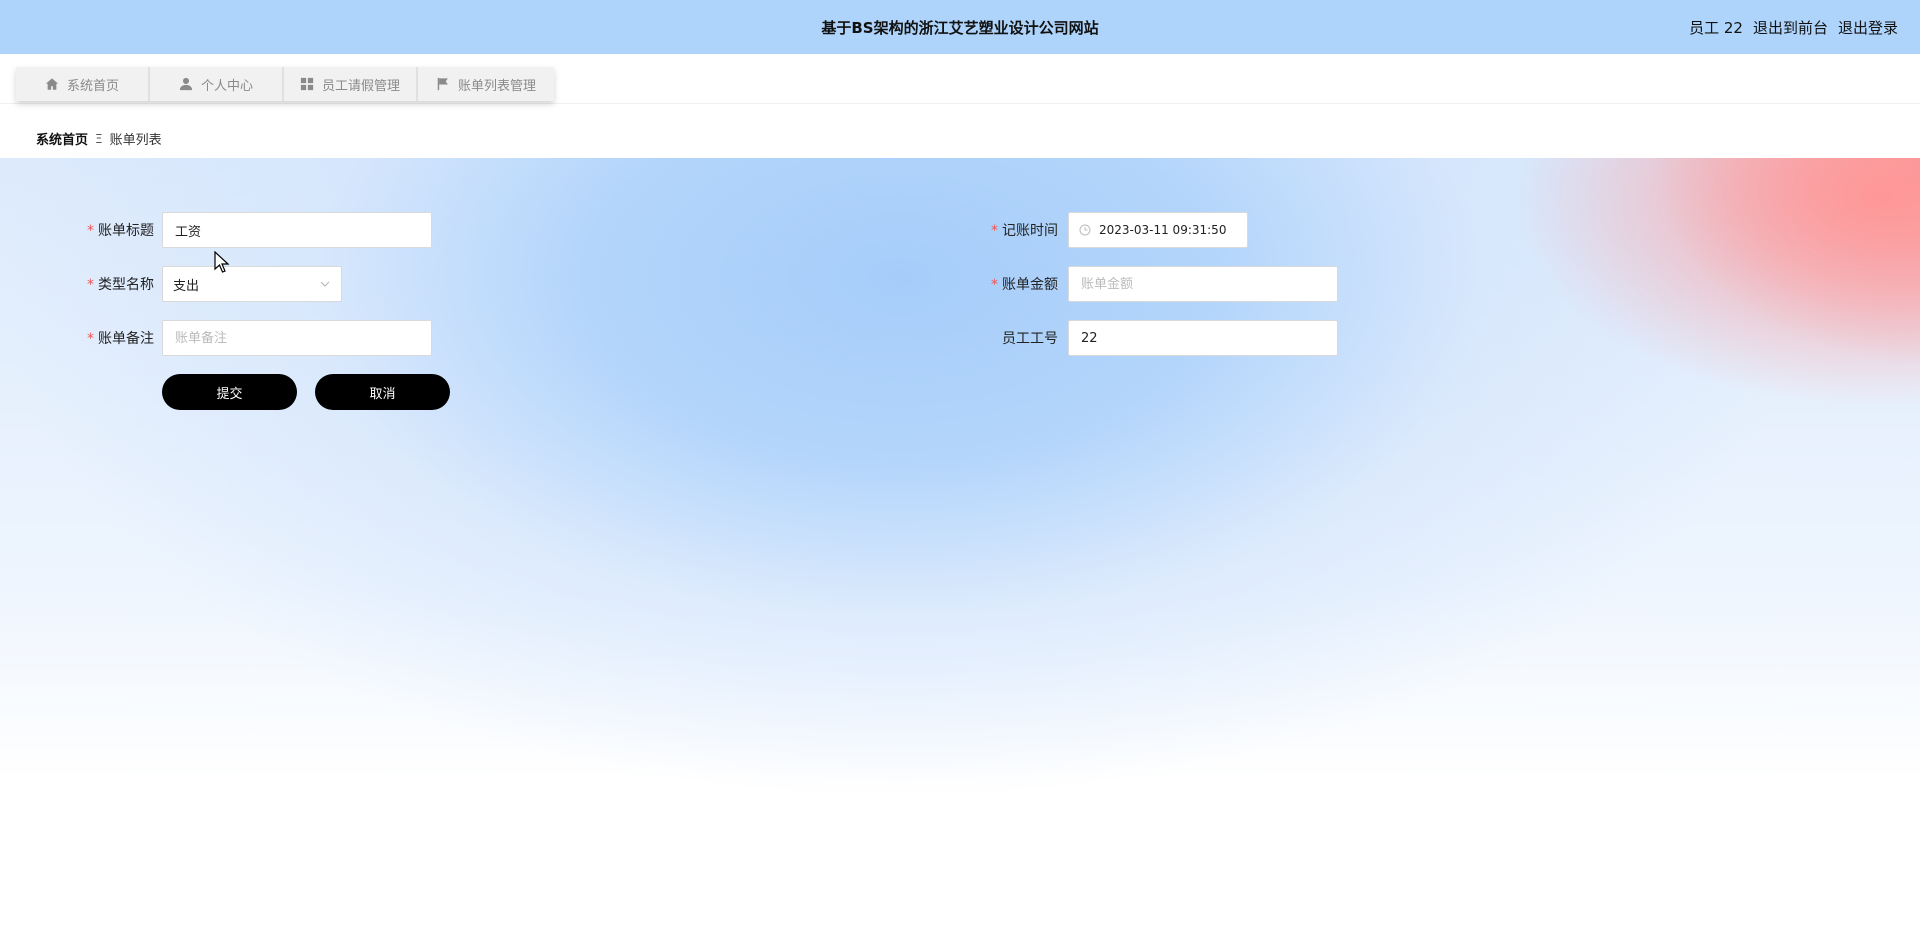  What do you see at coordinates (92, 86) in the screenshot?
I see `tab-home-label: 系统首页` at bounding box center [92, 86].